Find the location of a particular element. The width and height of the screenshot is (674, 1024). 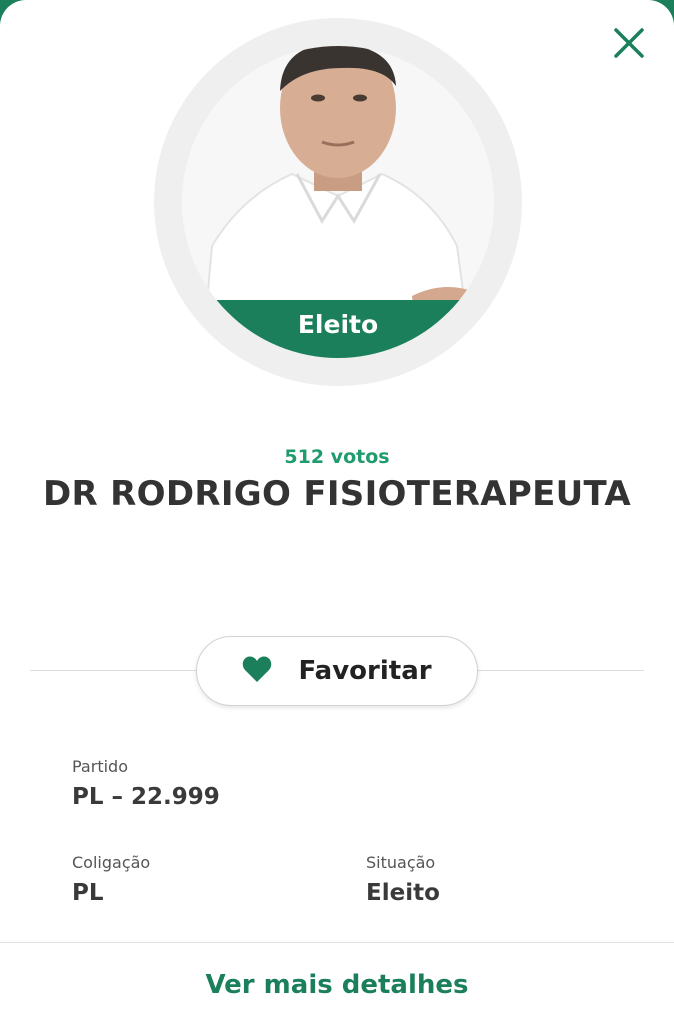

situacao-field: Situação Eleito is located at coordinates (403, 879).